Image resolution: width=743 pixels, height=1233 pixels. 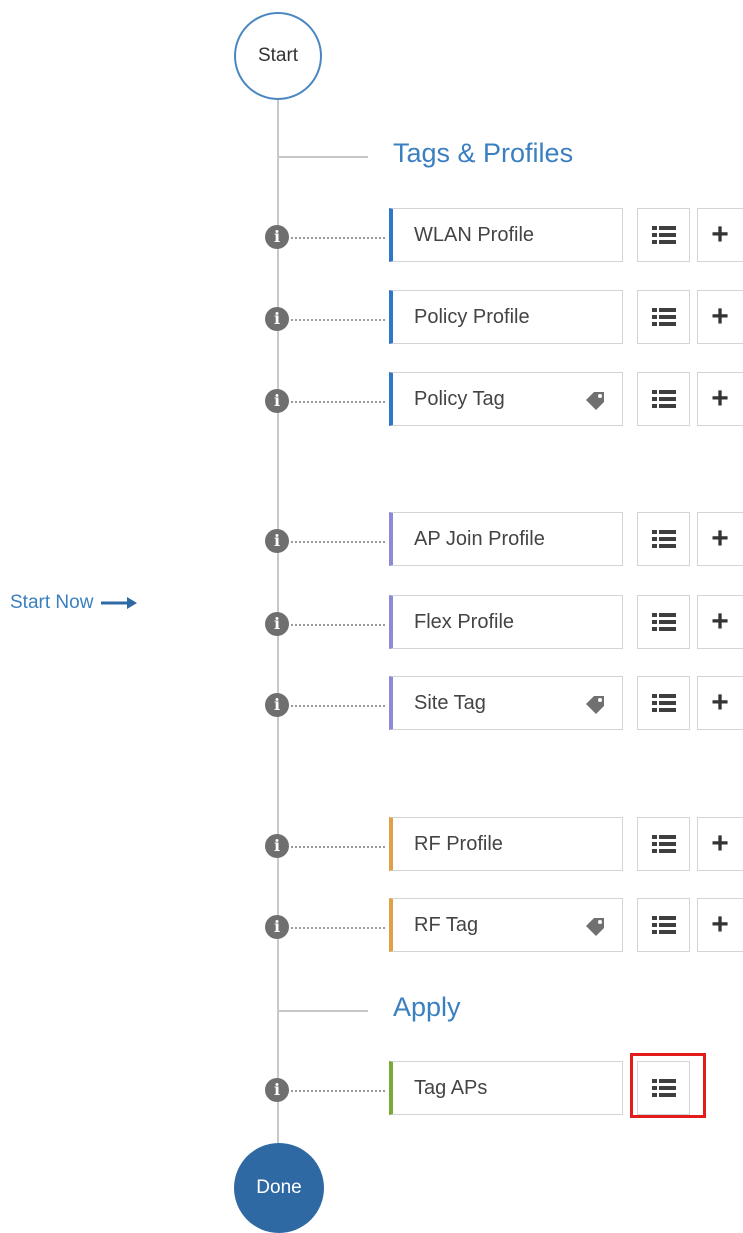 What do you see at coordinates (459, 398) in the screenshot?
I see `item-label: Policy Tag` at bounding box center [459, 398].